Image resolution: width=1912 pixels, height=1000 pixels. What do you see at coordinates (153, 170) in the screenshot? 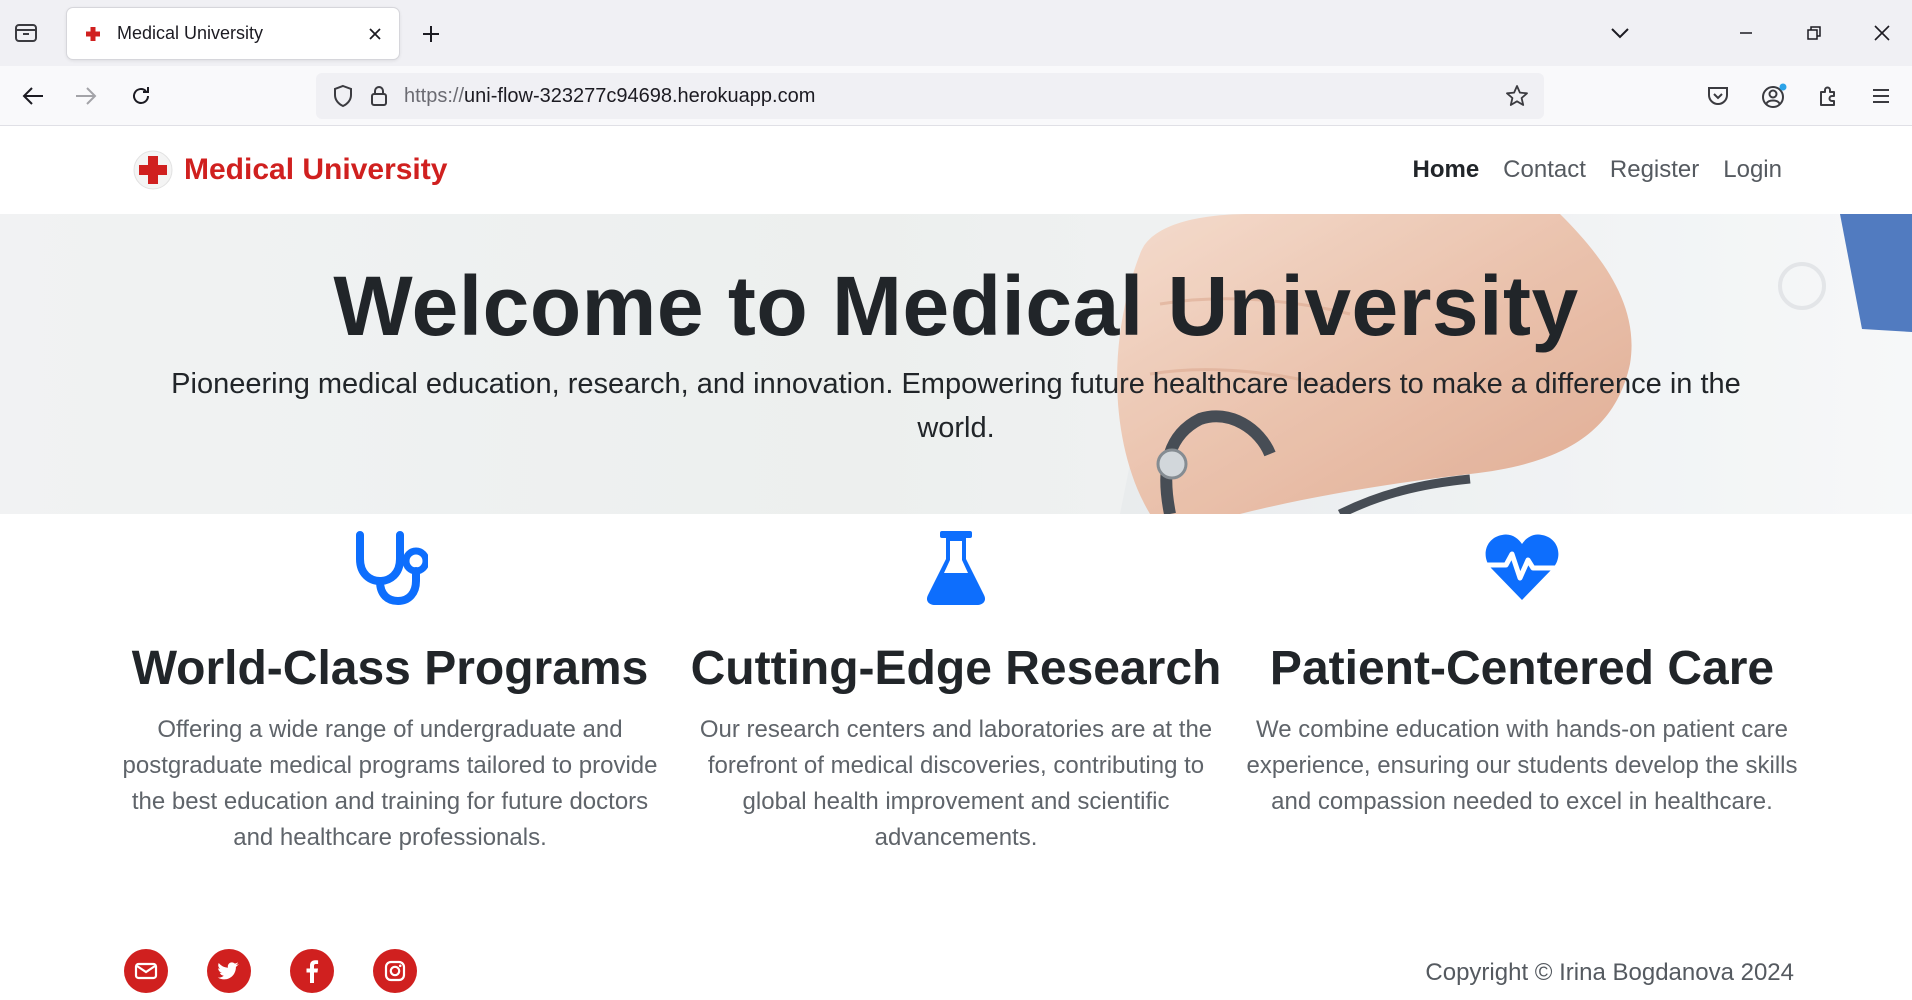
I see `red-cross-logo-icon` at bounding box center [153, 170].